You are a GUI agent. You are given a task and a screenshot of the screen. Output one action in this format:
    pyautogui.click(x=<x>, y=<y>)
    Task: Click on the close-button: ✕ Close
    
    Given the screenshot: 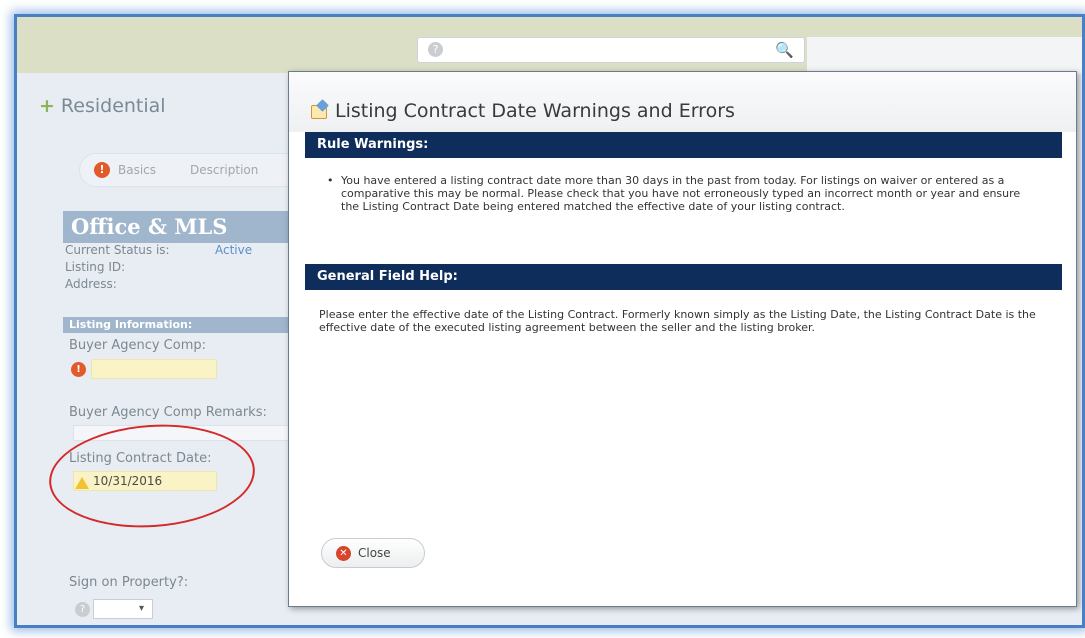 What is the action you would take?
    pyautogui.click(x=373, y=553)
    